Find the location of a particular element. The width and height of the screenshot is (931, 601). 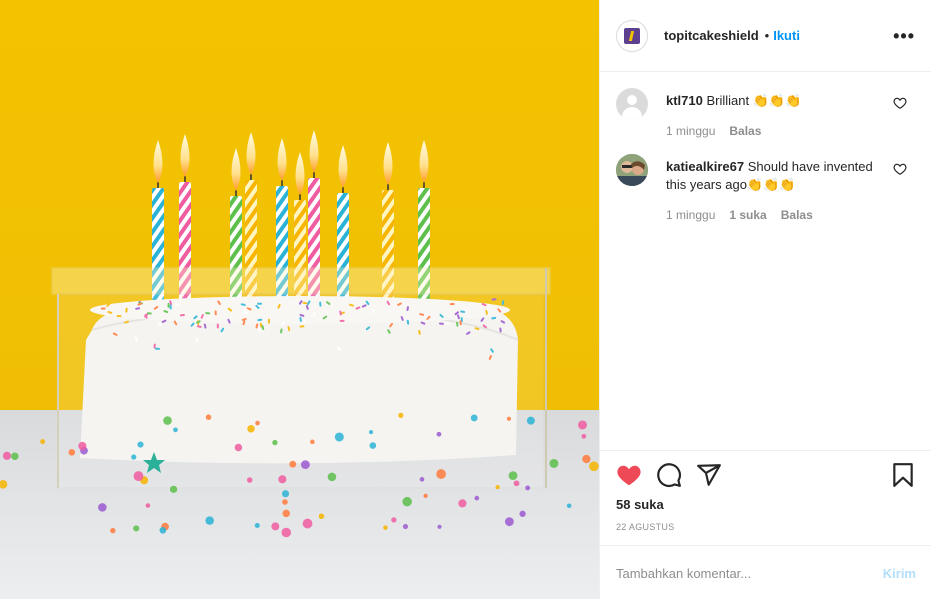

heart-filled-icon is located at coordinates (629, 475).